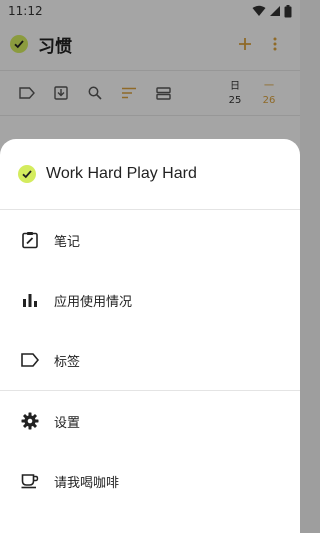 The width and height of the screenshot is (320, 533). I want to click on menu-label: 应用使用情况, so click(93, 302).